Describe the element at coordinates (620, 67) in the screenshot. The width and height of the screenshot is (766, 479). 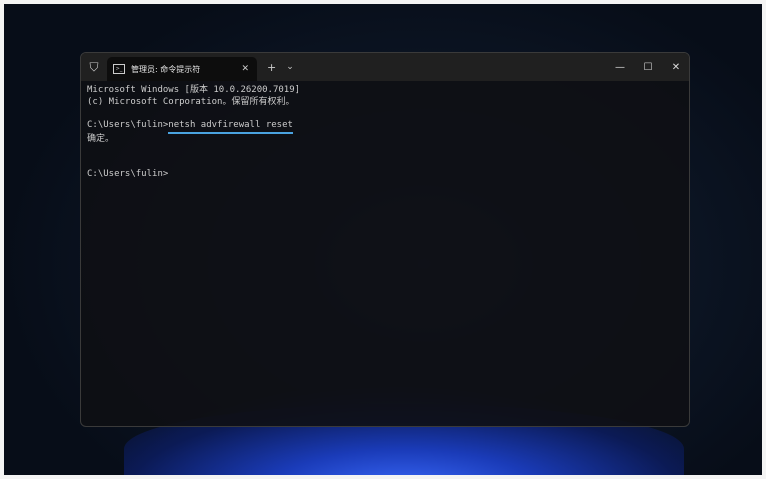
I see `minimize-button: —` at that location.